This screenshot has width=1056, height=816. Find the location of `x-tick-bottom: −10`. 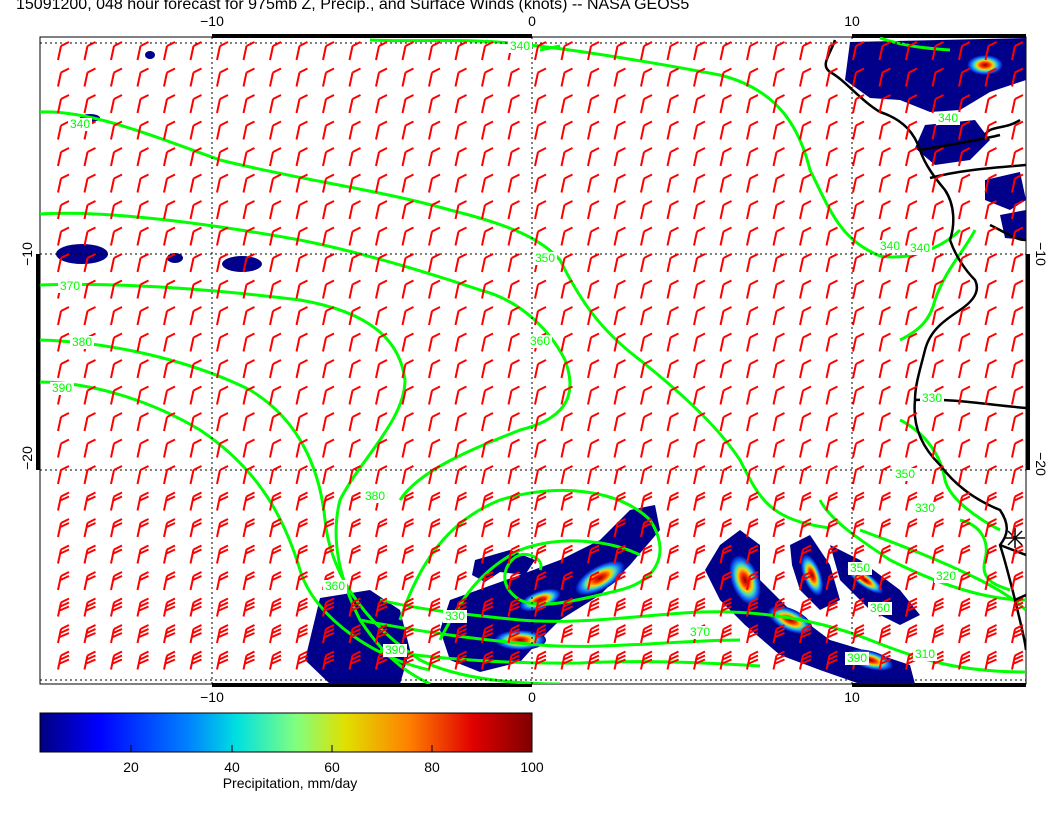

x-tick-bottom: −10 is located at coordinates (212, 697).